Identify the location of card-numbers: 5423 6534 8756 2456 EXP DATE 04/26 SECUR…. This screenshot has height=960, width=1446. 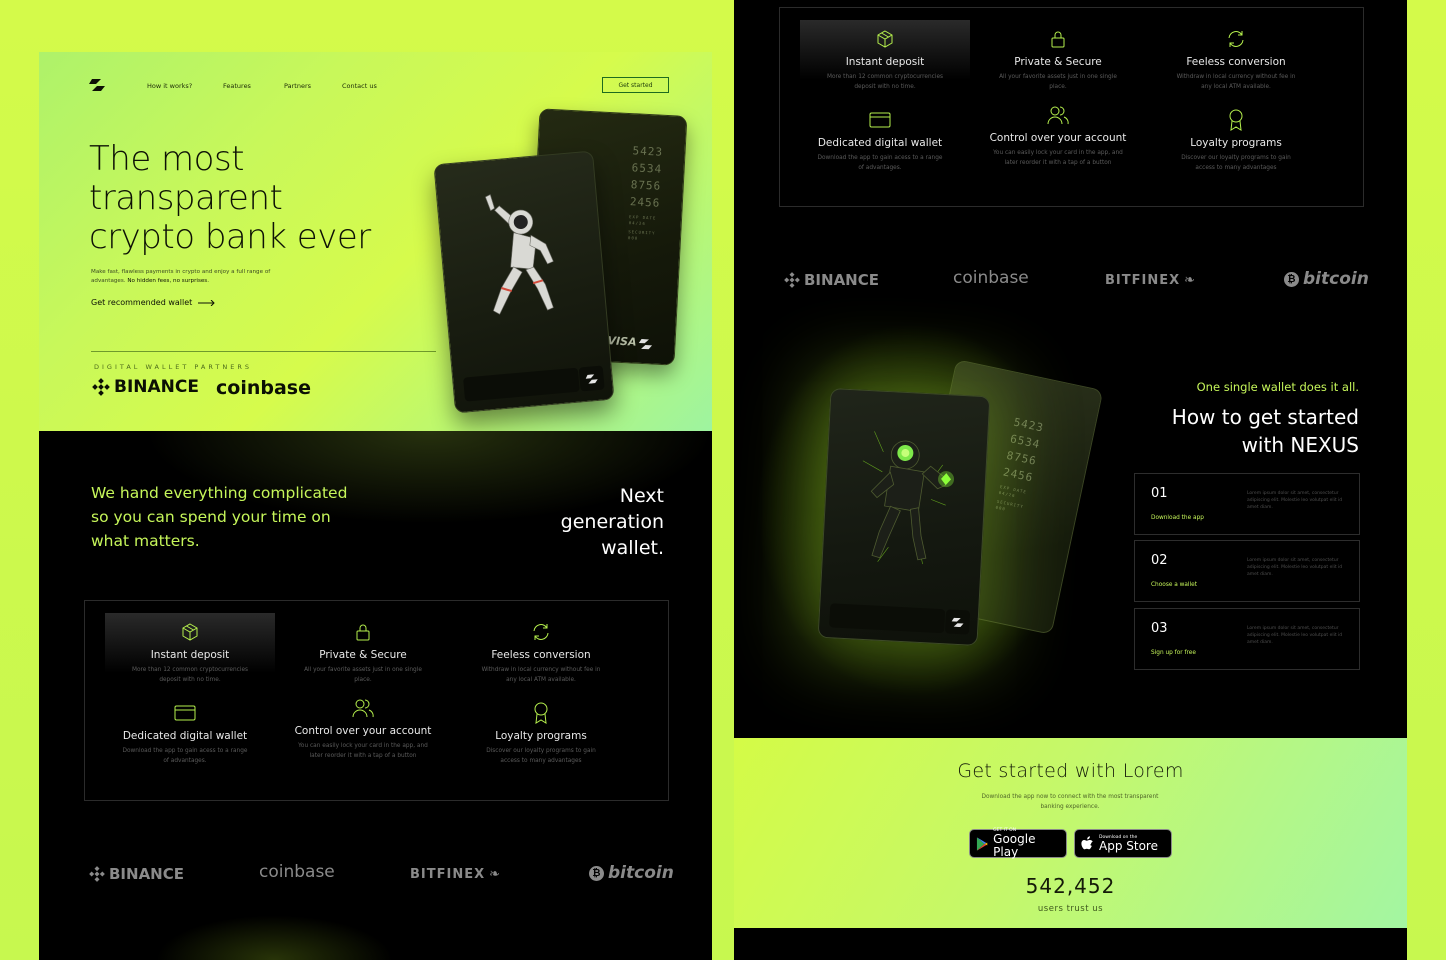
(646, 192).